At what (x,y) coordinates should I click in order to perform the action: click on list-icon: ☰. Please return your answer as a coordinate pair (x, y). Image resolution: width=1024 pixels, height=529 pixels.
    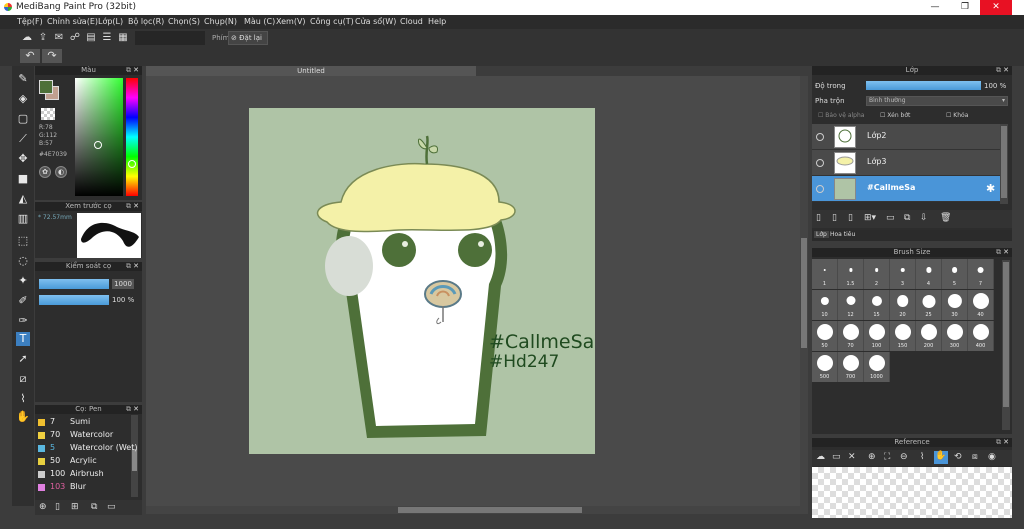
    Looking at the image, I should click on (107, 38).